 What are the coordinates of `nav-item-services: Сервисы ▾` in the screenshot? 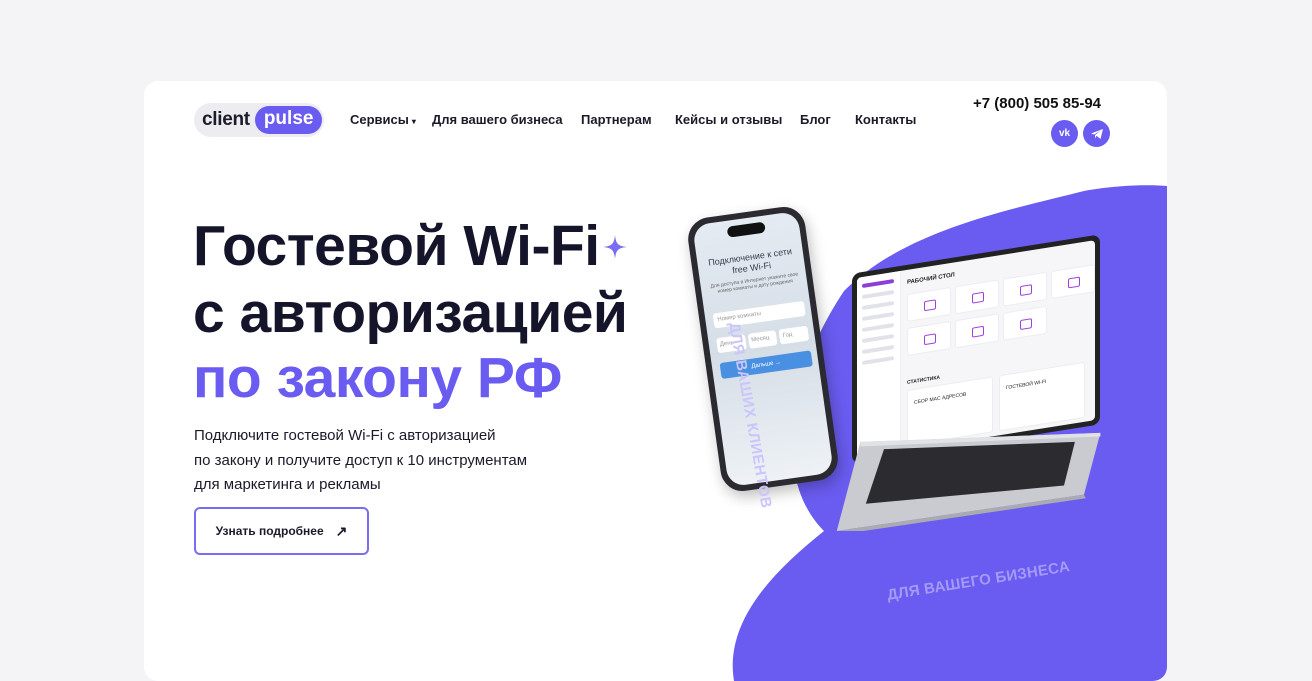 It's located at (383, 119).